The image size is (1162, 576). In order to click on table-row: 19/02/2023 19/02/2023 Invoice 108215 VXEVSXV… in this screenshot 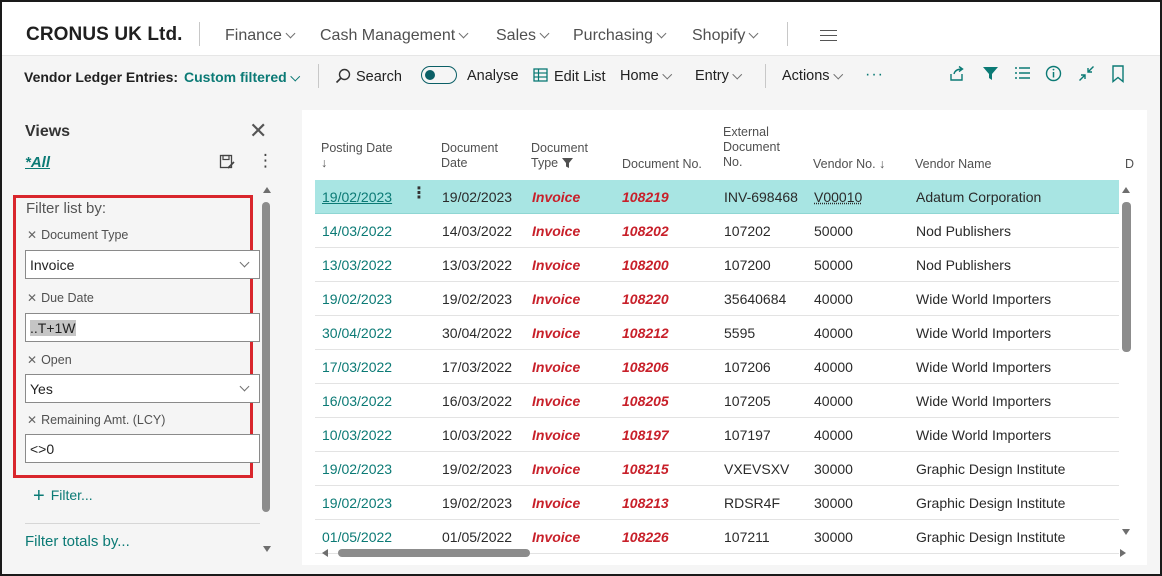, I will do `click(717, 469)`.